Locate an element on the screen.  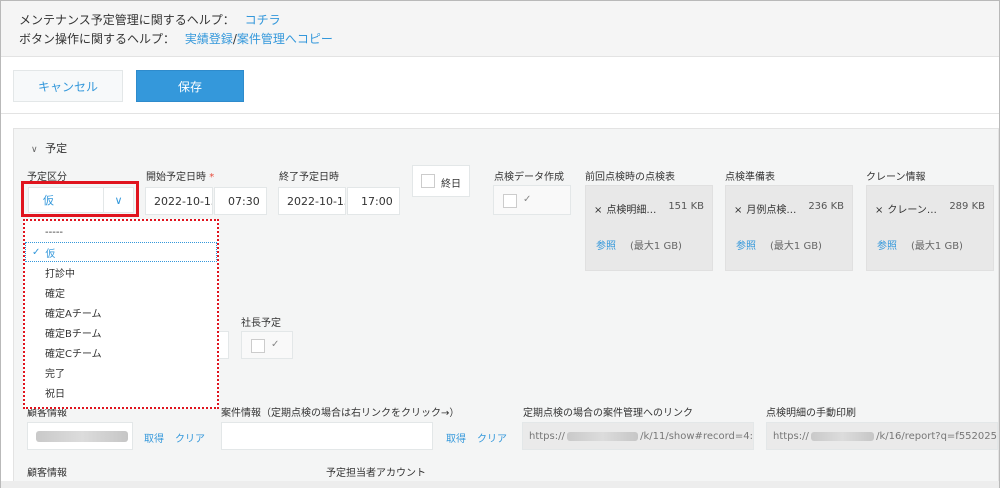
start-label: 開始予定日時 * is located at coordinates (180, 175).